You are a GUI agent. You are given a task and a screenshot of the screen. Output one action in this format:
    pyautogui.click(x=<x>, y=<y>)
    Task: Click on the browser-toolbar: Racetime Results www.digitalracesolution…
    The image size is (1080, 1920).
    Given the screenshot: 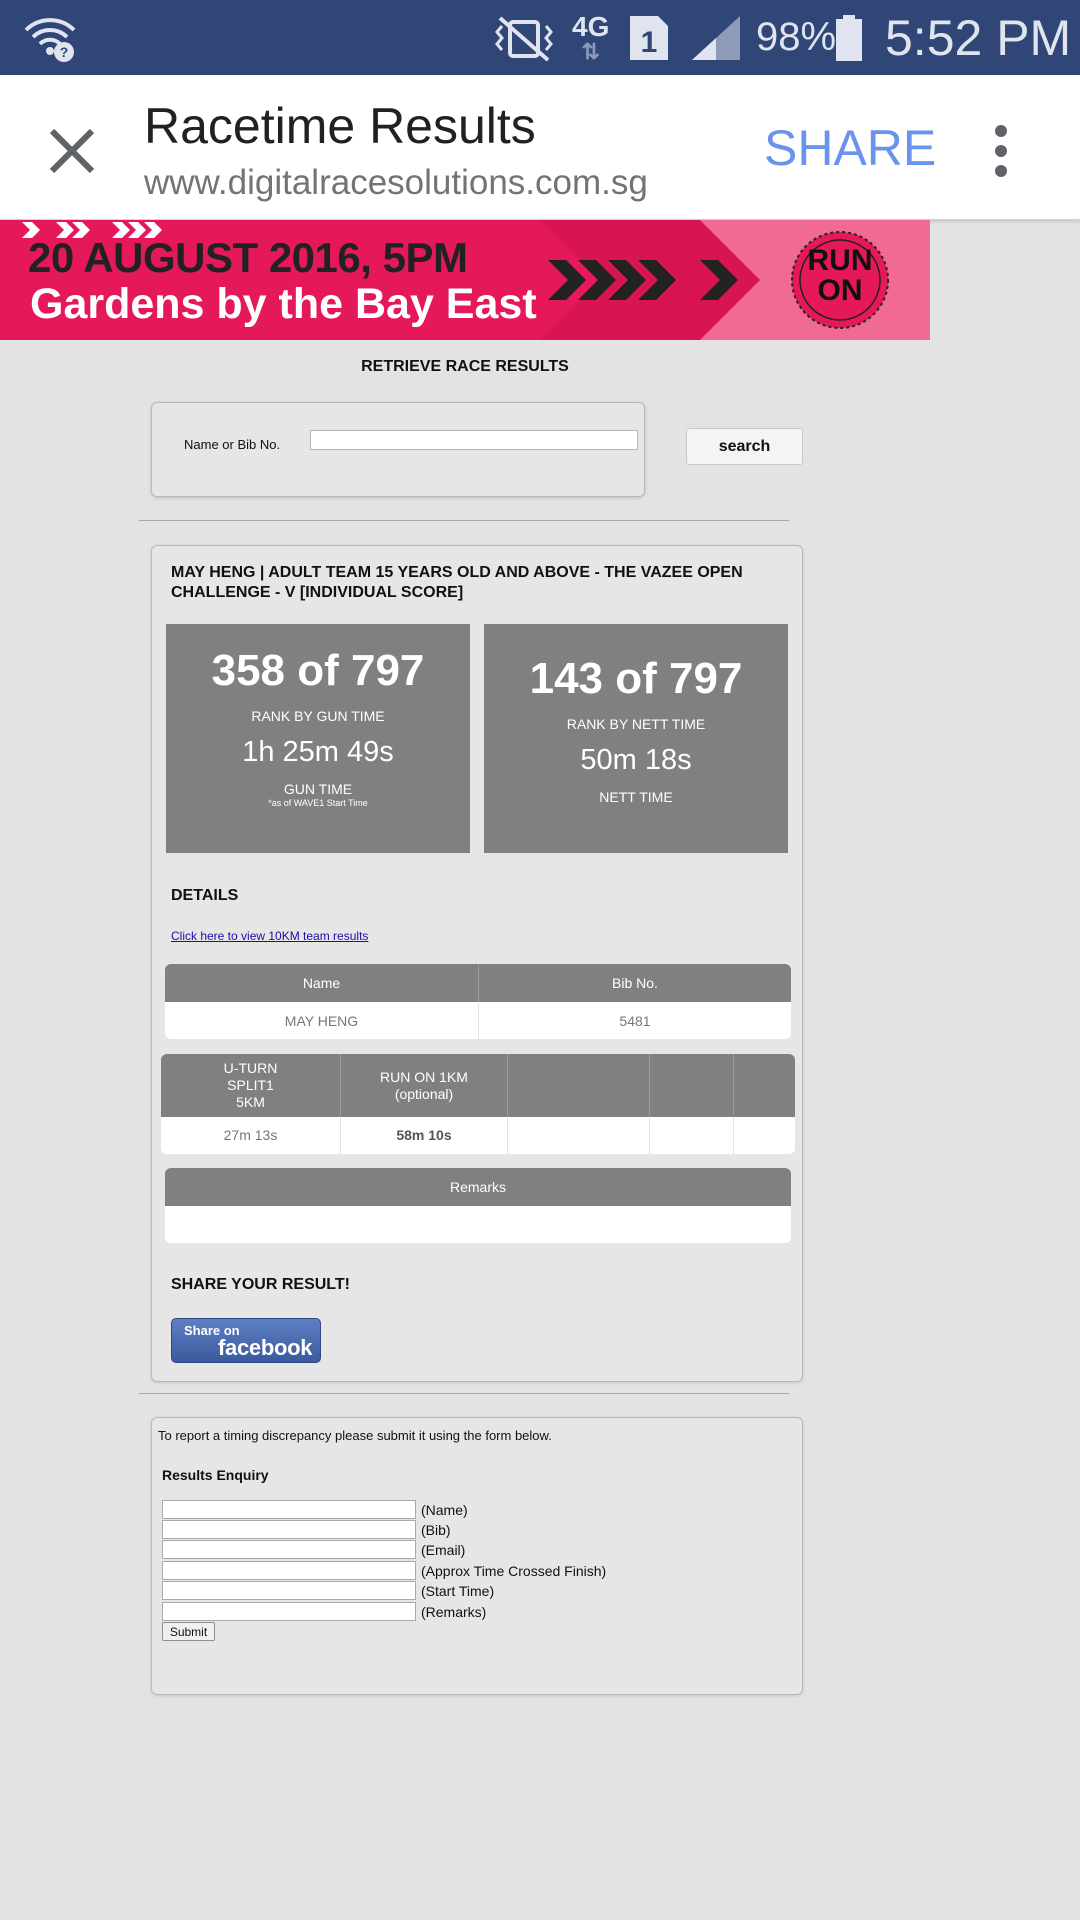 What is the action you would take?
    pyautogui.click(x=540, y=147)
    